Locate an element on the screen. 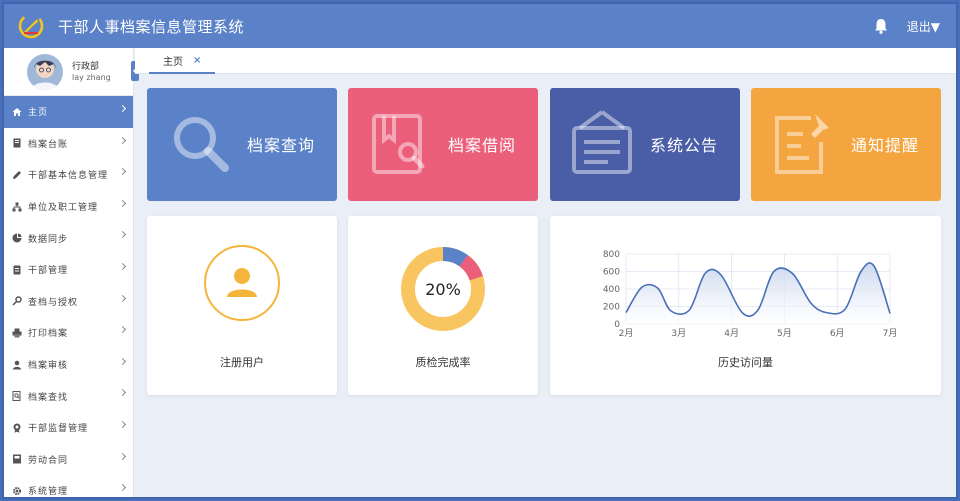  search-doc-icon is located at coordinates (17, 396).